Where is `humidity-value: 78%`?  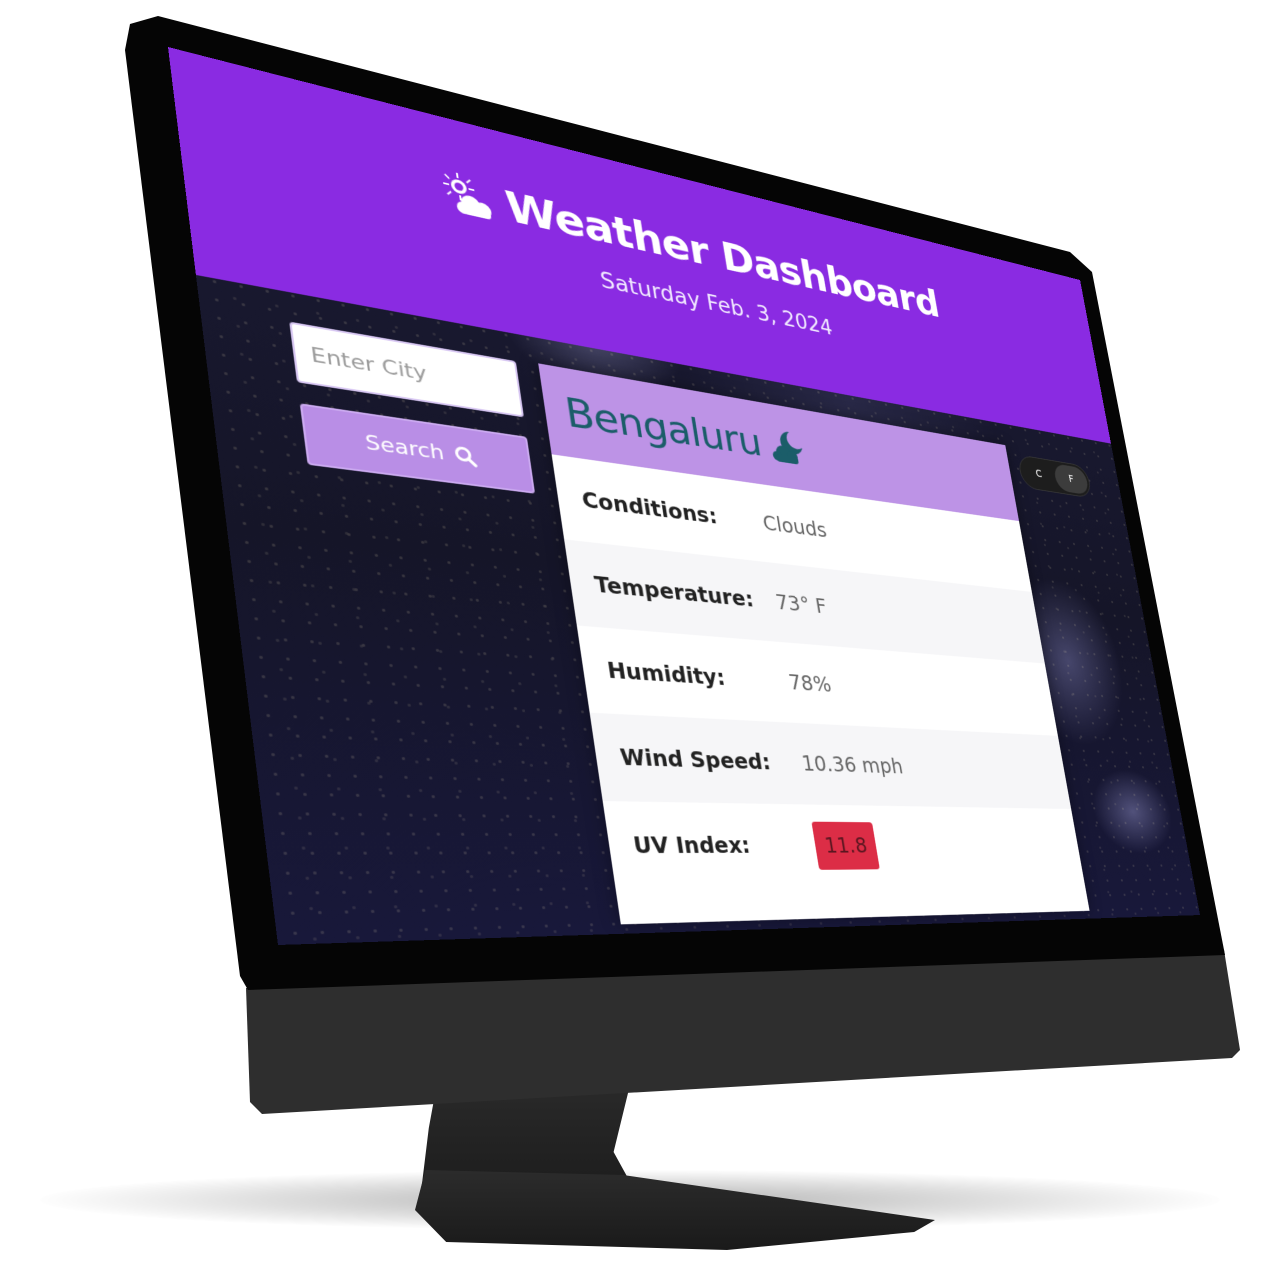 humidity-value: 78% is located at coordinates (810, 683).